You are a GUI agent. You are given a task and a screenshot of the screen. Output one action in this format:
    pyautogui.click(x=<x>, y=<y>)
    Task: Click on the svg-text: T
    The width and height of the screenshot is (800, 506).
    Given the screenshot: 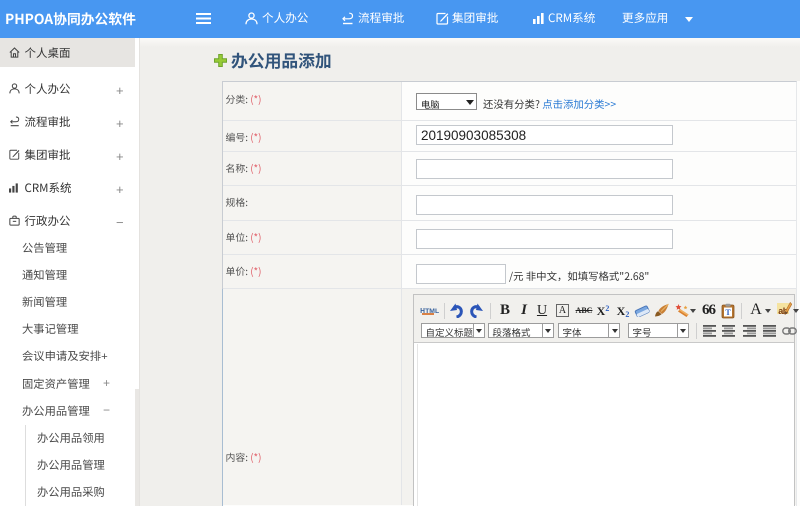 What is the action you would take?
    pyautogui.click(x=728, y=312)
    